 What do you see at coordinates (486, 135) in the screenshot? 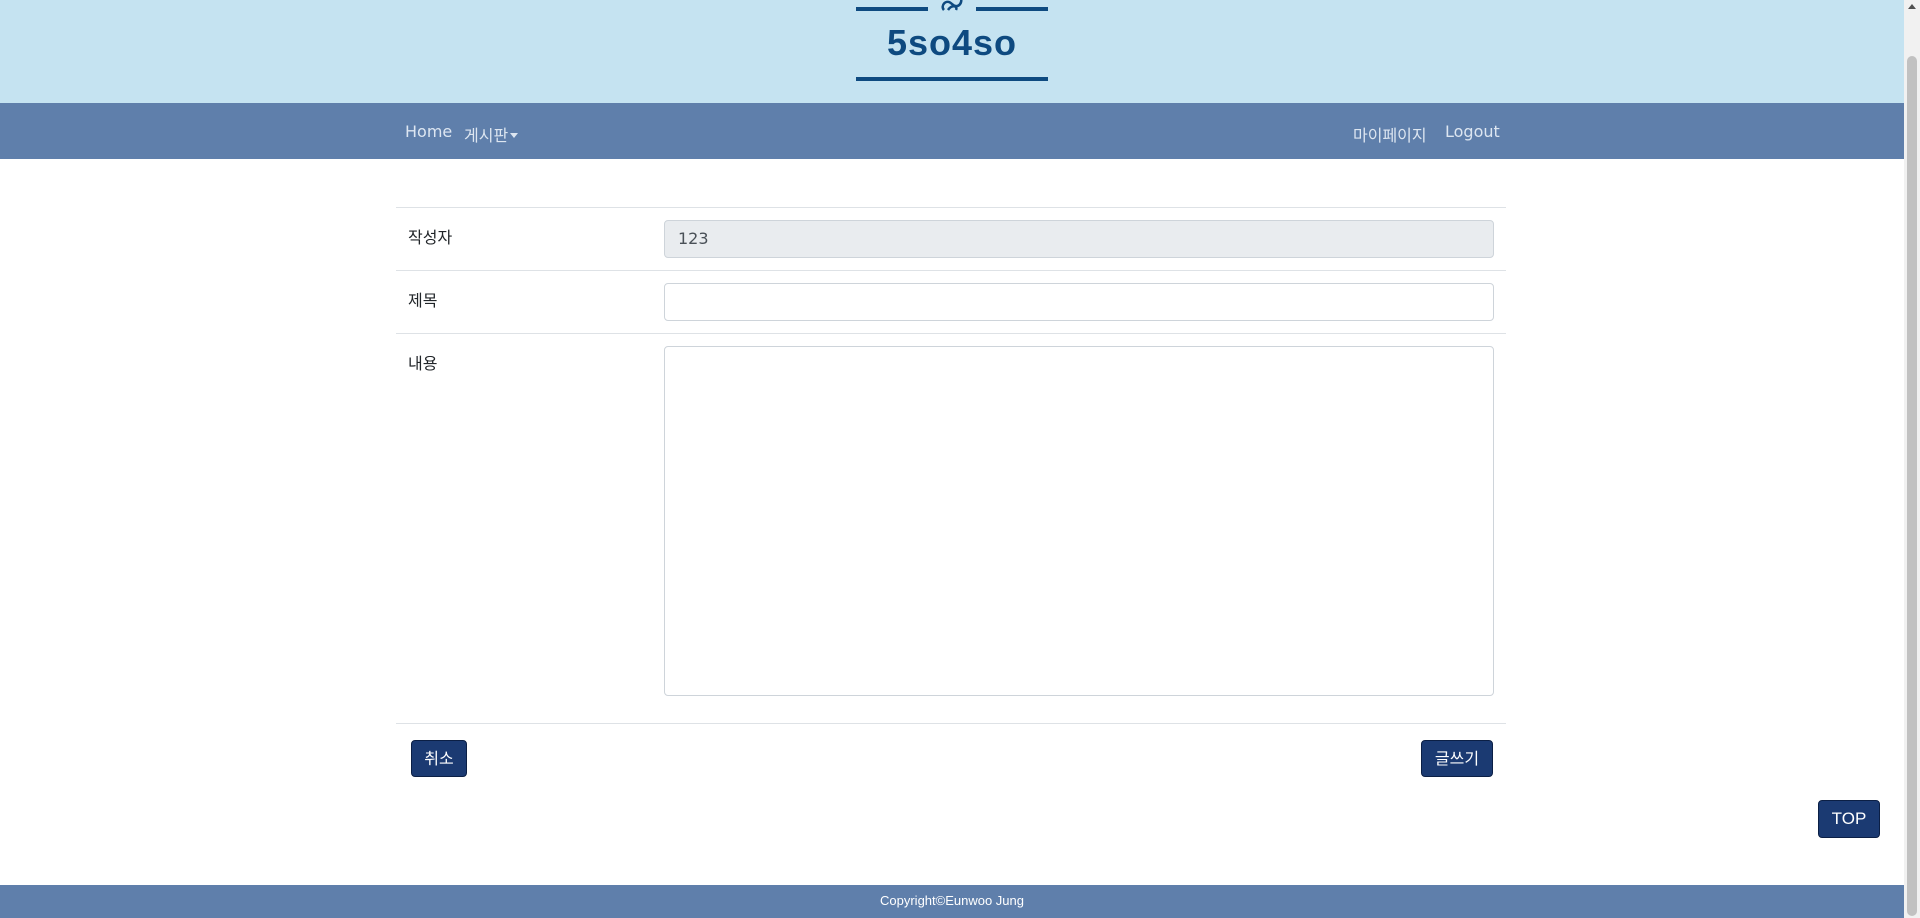
I see `nav-board-label: 게시판` at bounding box center [486, 135].